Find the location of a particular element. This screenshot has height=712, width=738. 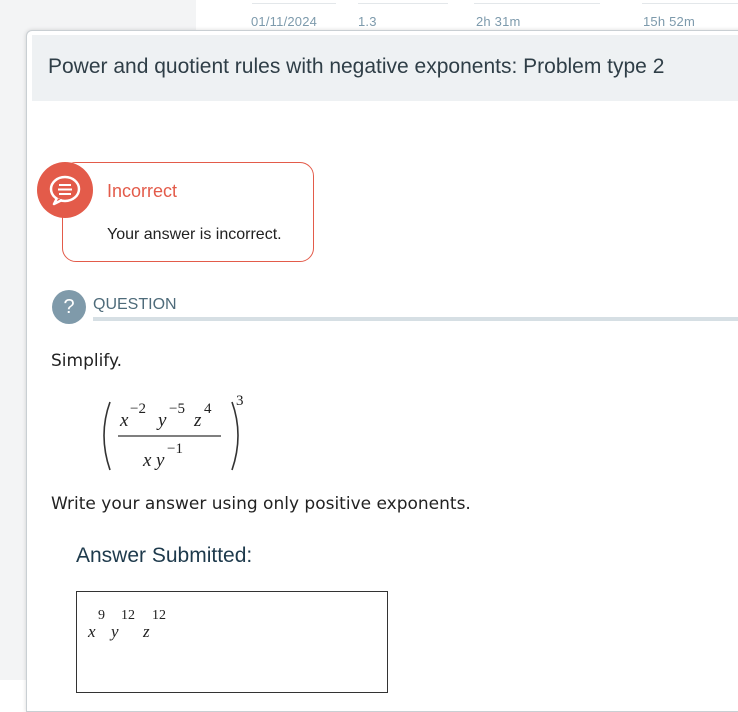

stat-score: 1.3 is located at coordinates (367, 21).